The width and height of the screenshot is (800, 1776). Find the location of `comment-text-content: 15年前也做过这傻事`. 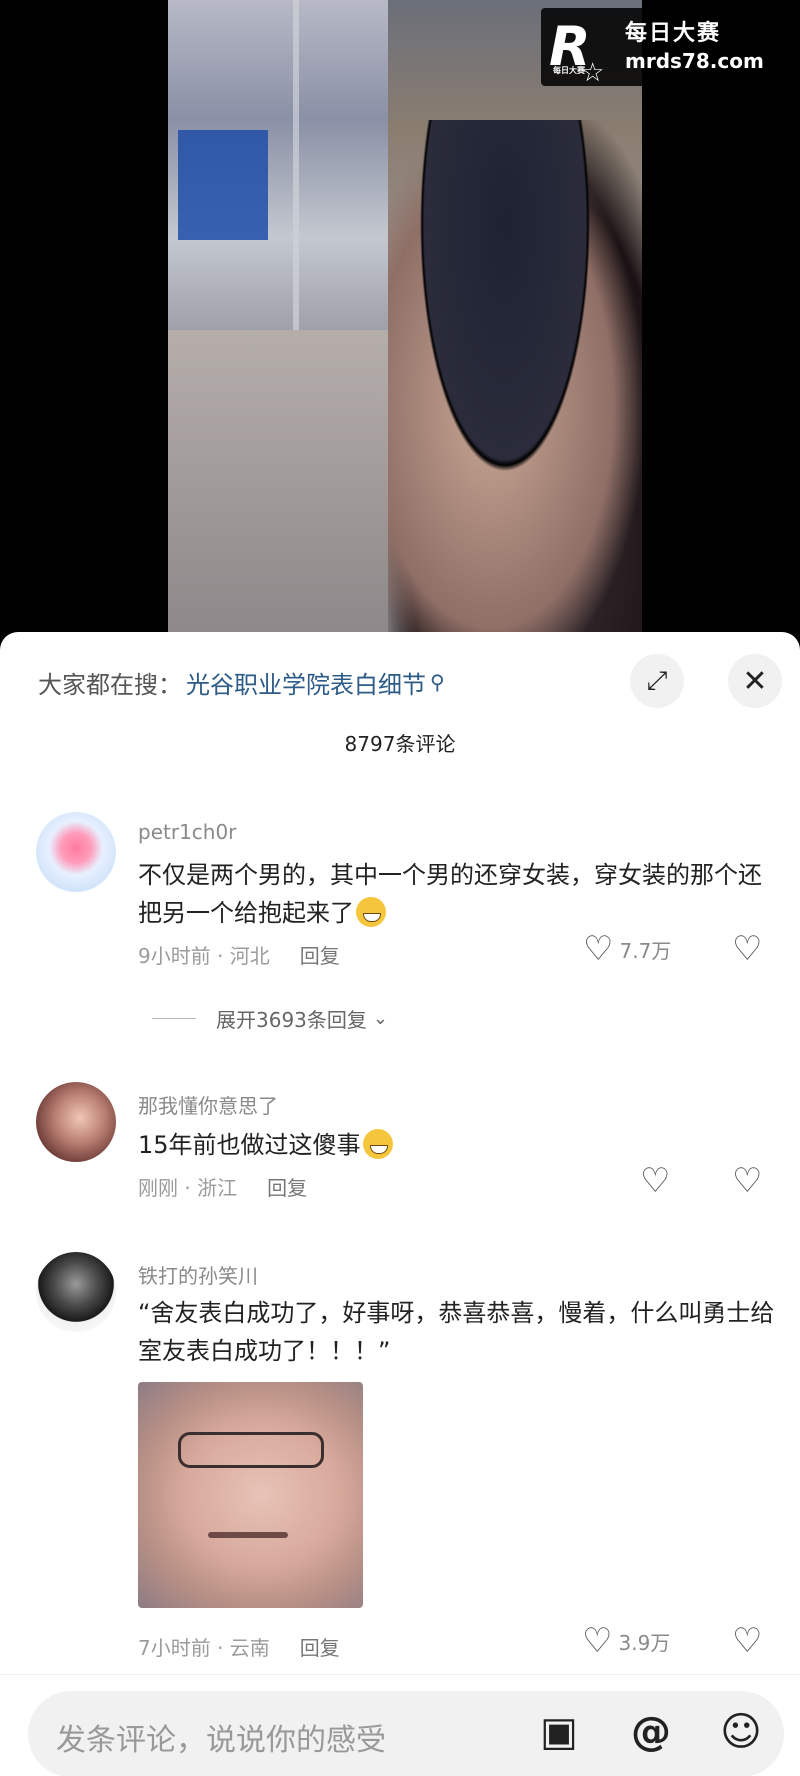

comment-text-content: 15年前也做过这傻事 is located at coordinates (249, 1145).